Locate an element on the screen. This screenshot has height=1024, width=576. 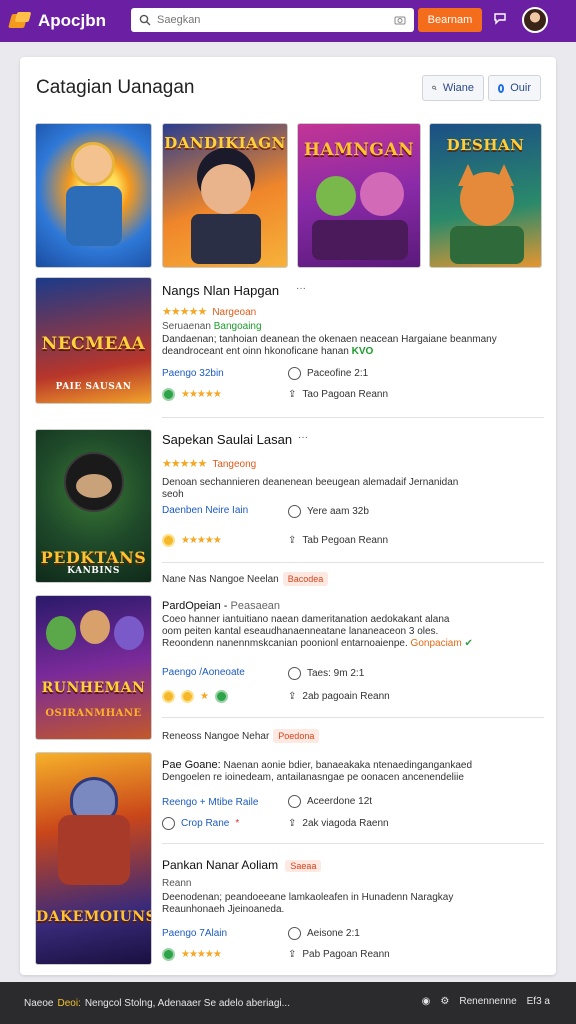
filter-button-label: Wiane is located at coordinates (458, 88).